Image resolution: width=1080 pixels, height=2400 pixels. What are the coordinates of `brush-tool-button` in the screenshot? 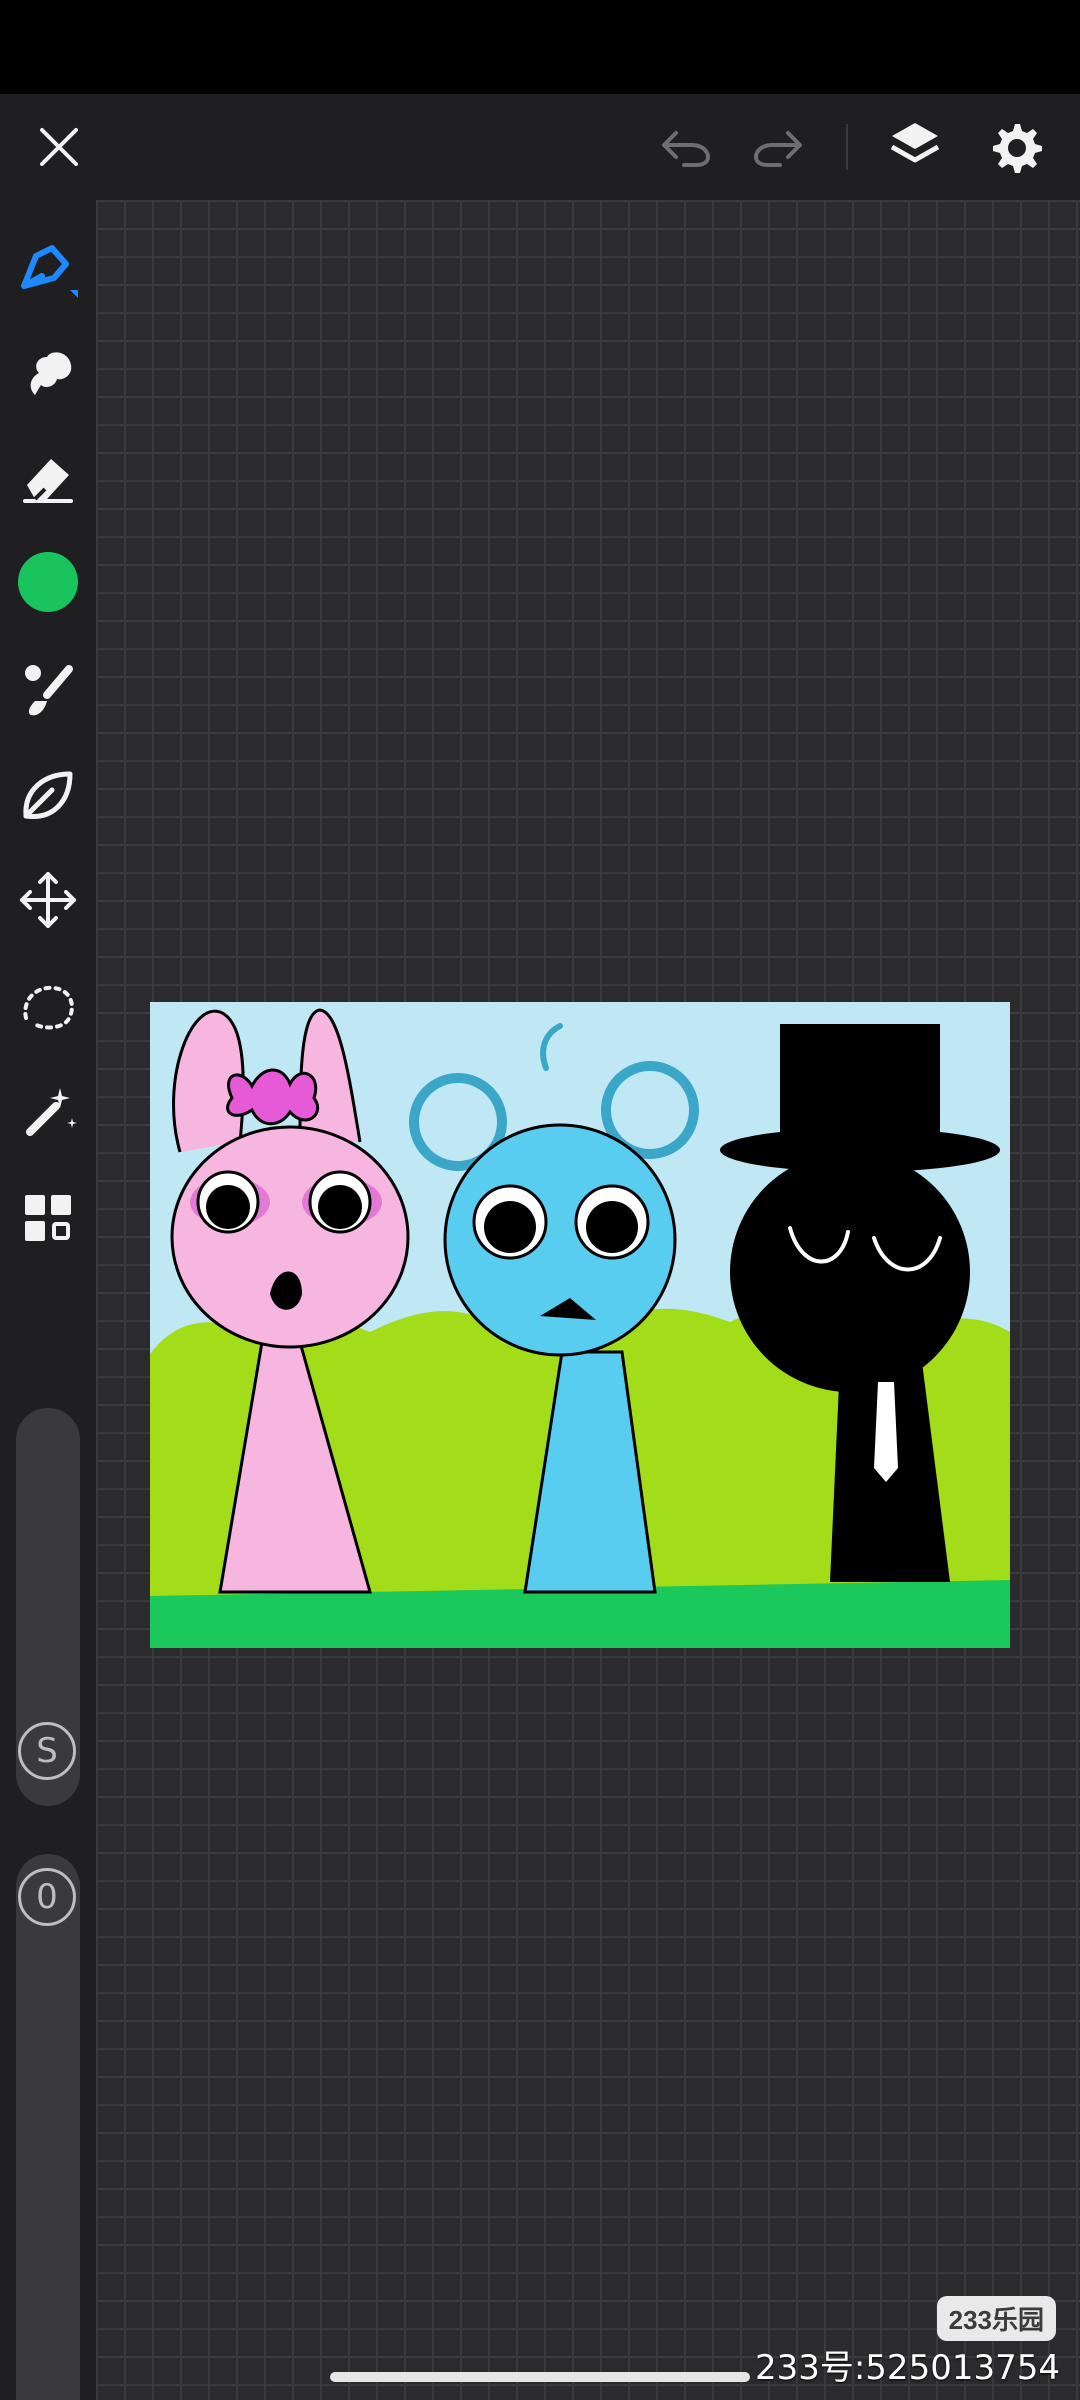 It's located at (48, 690).